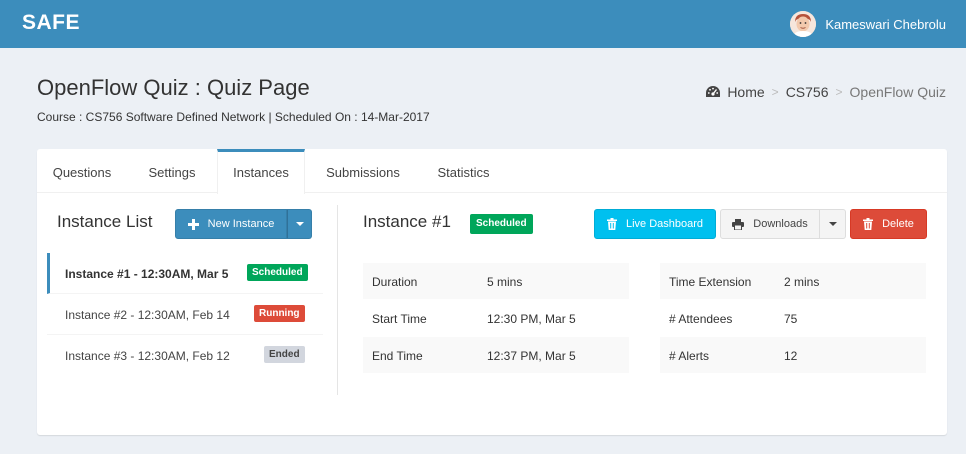 The width and height of the screenshot is (966, 454). I want to click on table-row: Time Extension 2 mins, so click(793, 281).